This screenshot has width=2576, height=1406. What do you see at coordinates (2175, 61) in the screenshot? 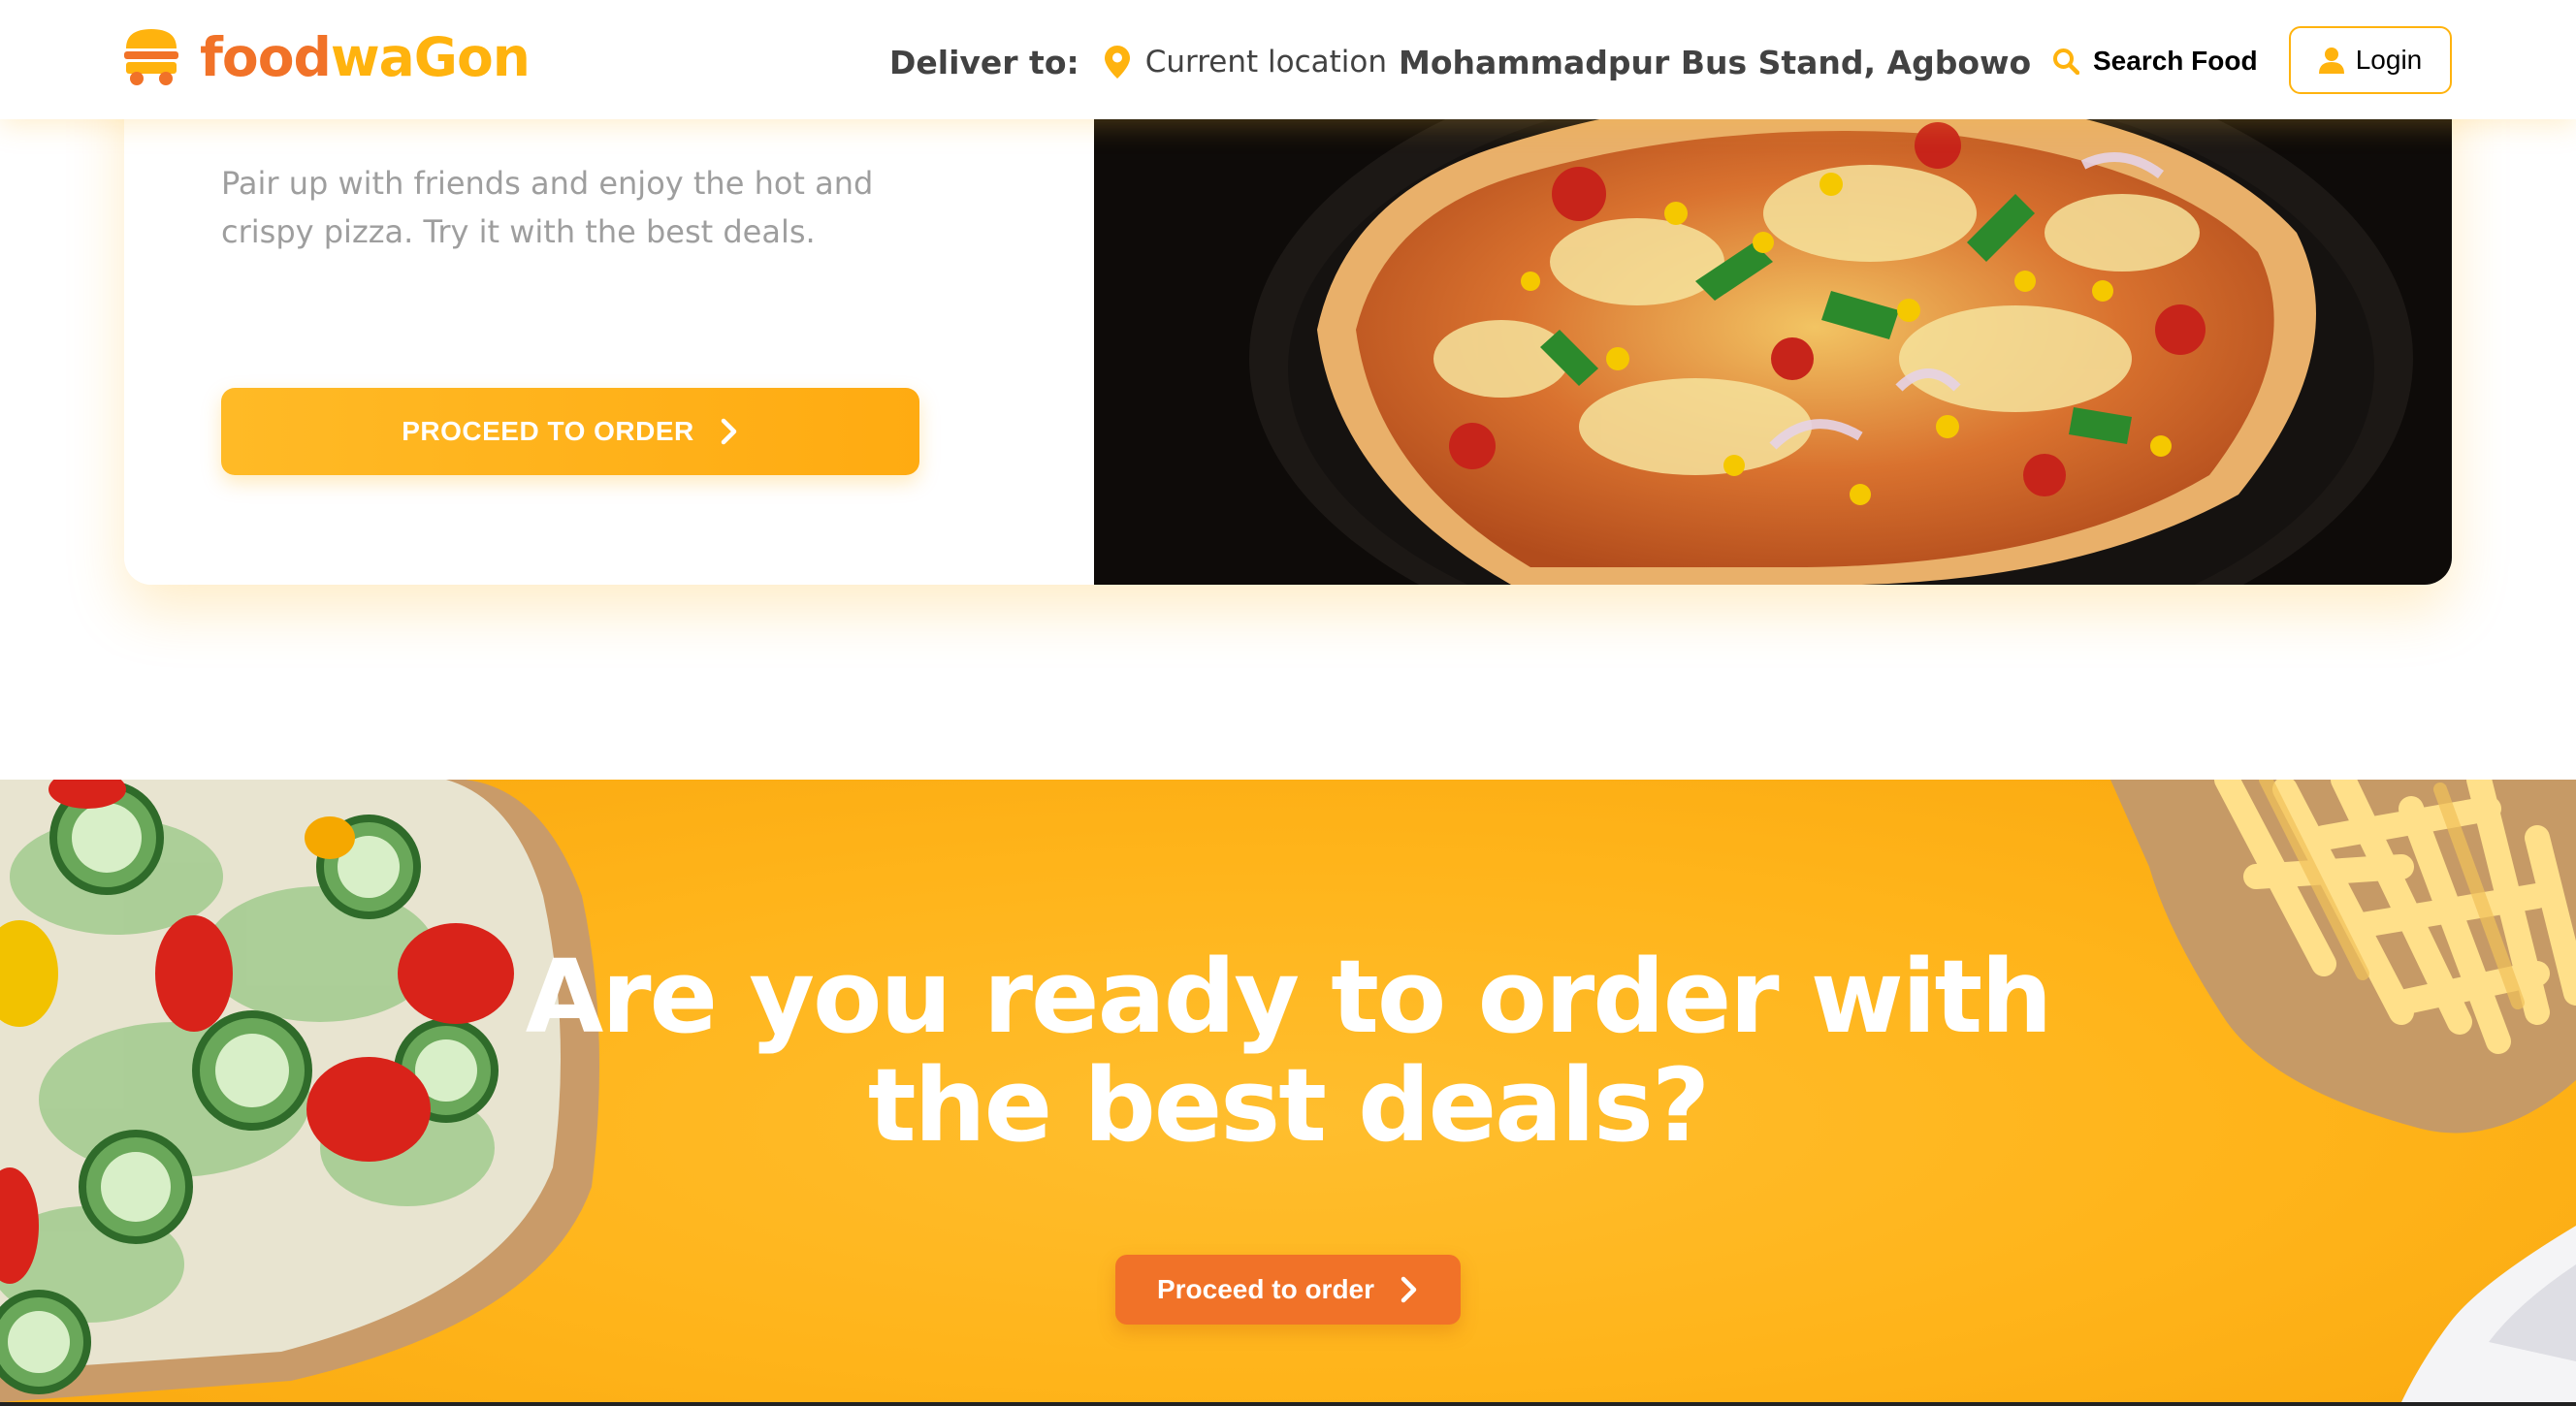
I see `search-food-label: Search Food` at bounding box center [2175, 61].